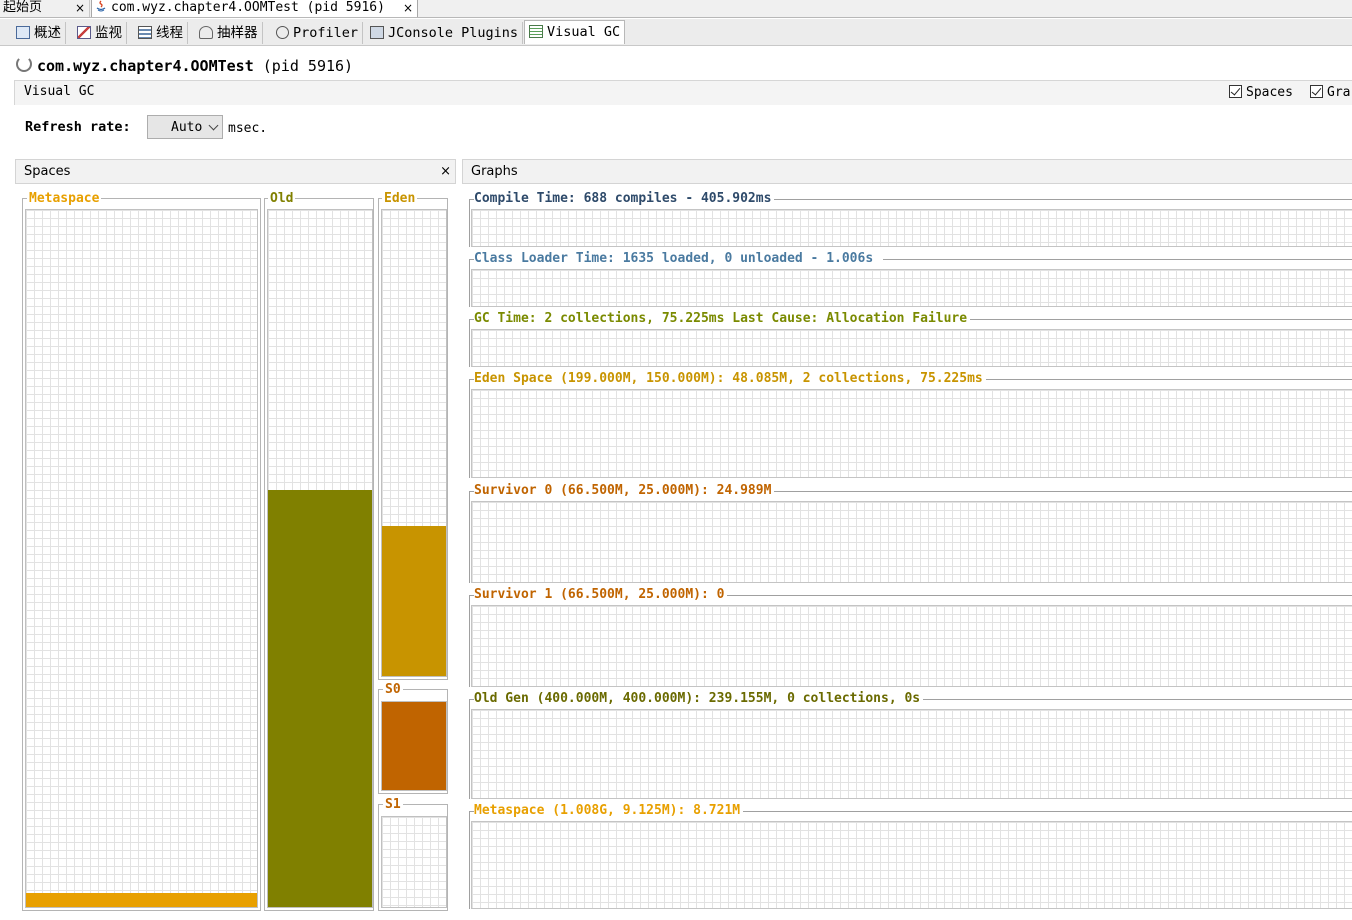  I want to click on tab-sampler: 抽样器, so click(229, 33).